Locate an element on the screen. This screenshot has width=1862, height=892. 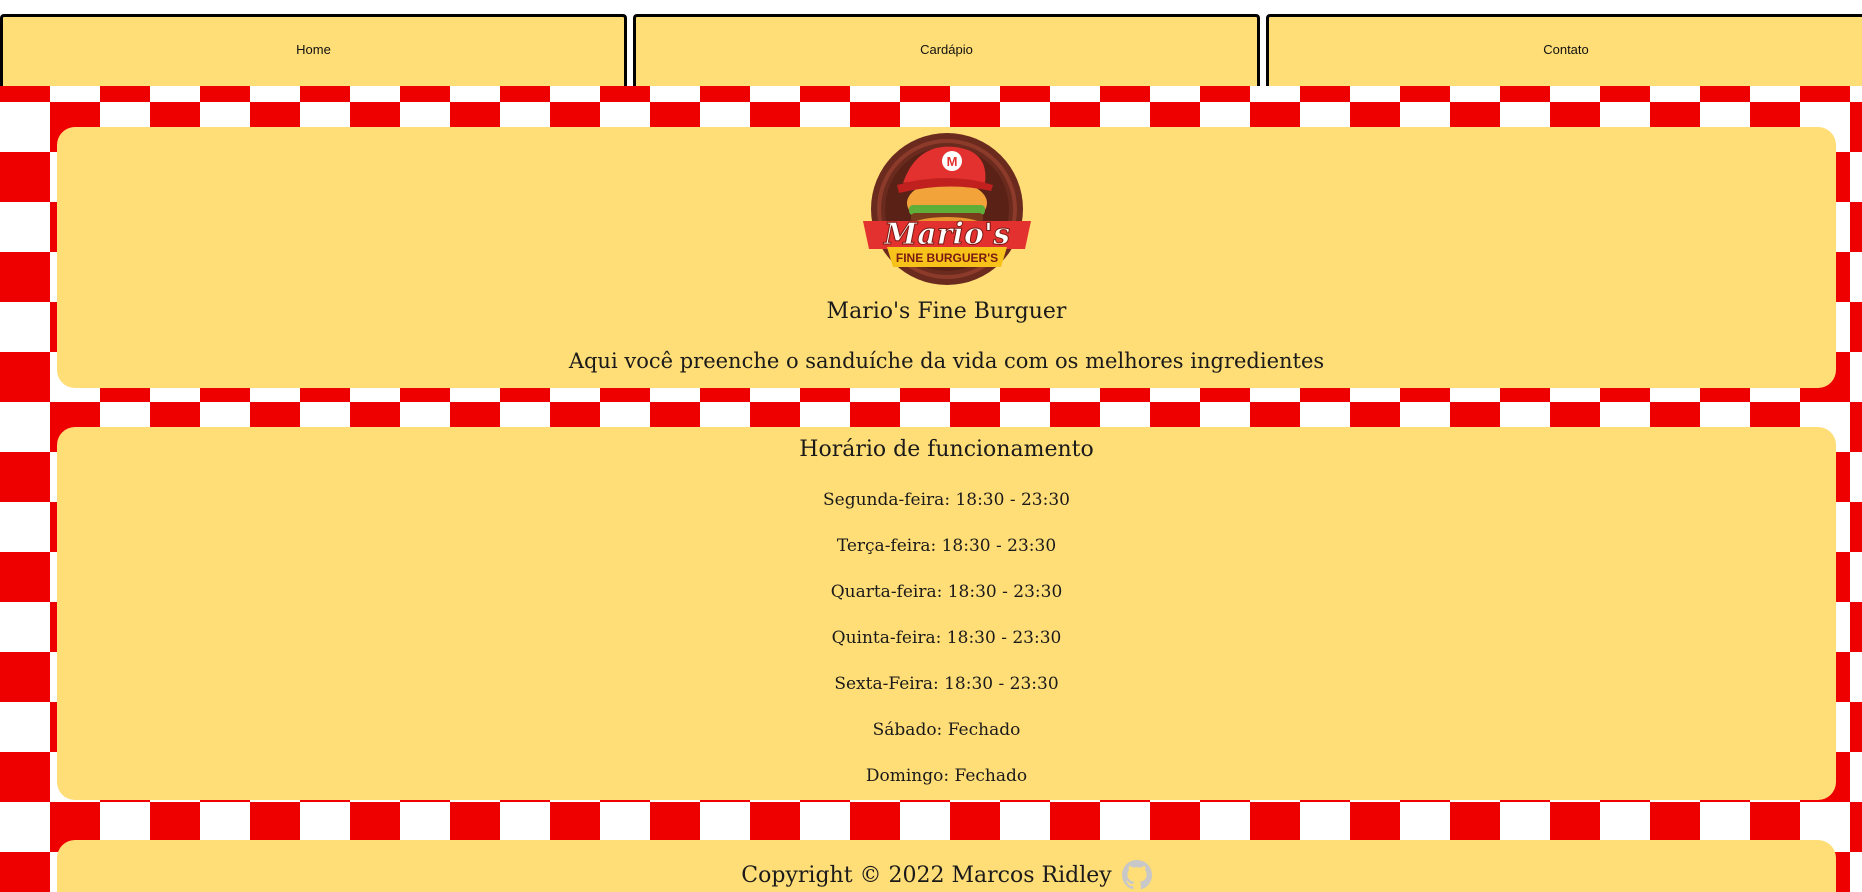
nav-contato-button: Contato is located at coordinates (1564, 50).